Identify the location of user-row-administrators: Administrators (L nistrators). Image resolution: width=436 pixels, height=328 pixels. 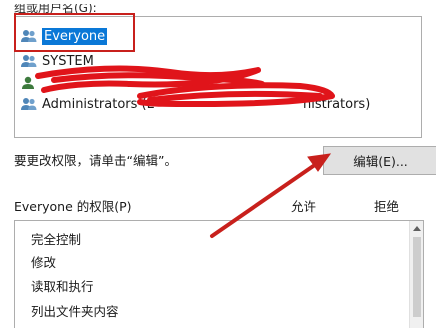
(207, 104).